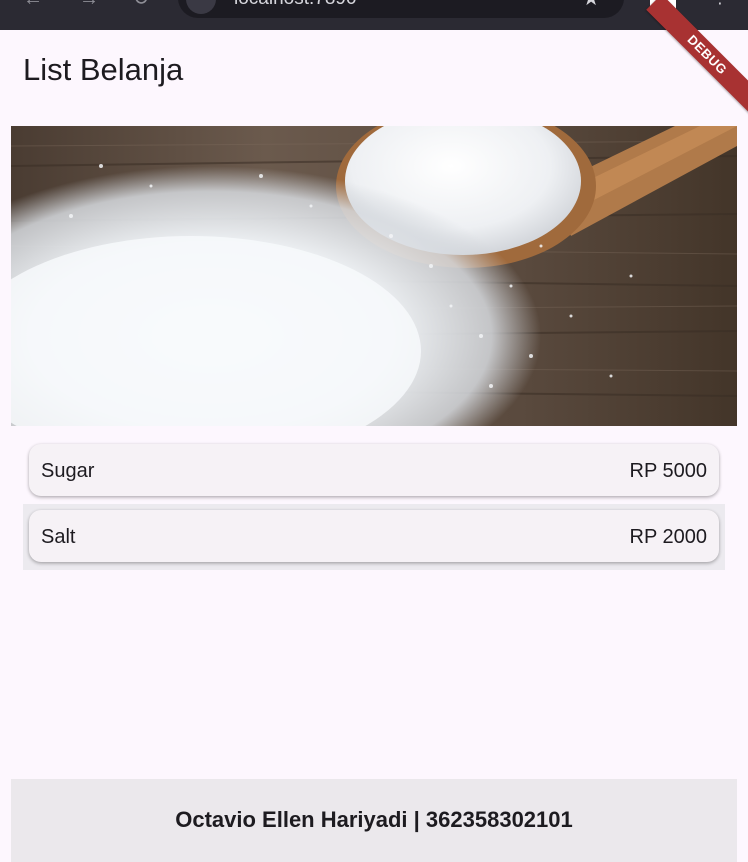  I want to click on footer: Octavio Ellen Hariyadi | 362358302101, so click(374, 820).